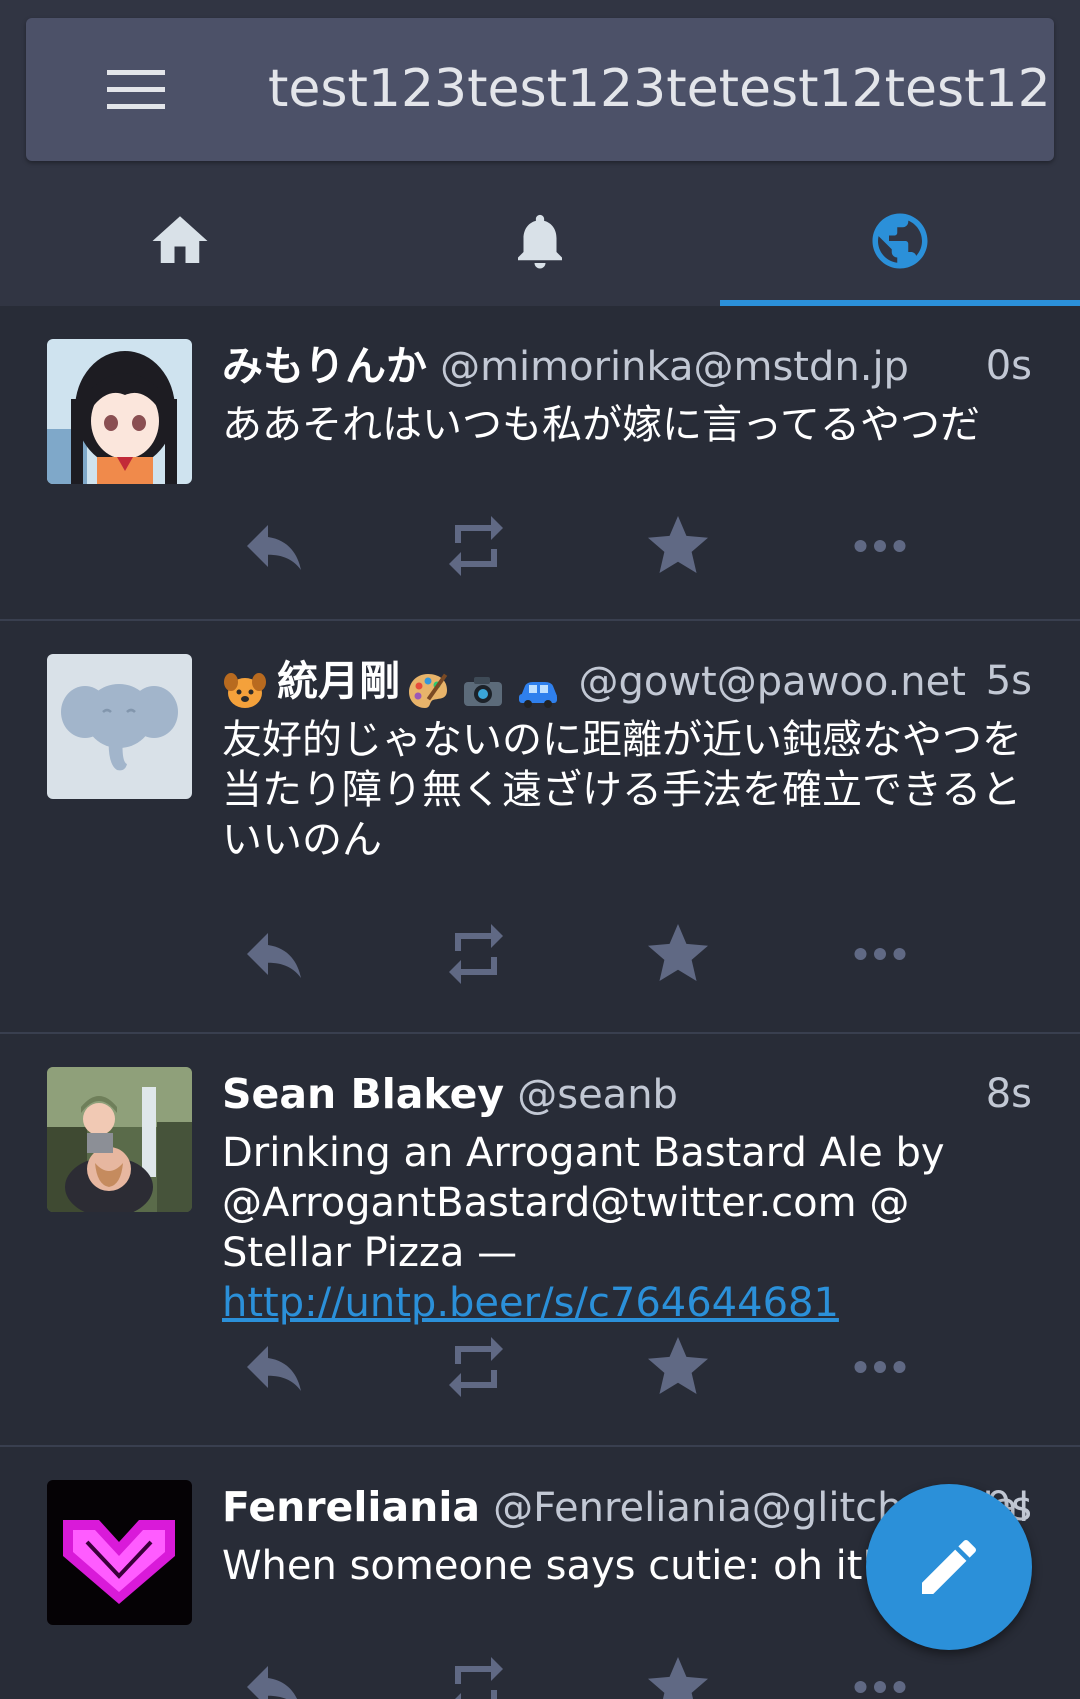  I want to click on pencil-icon, so click(949, 1566).